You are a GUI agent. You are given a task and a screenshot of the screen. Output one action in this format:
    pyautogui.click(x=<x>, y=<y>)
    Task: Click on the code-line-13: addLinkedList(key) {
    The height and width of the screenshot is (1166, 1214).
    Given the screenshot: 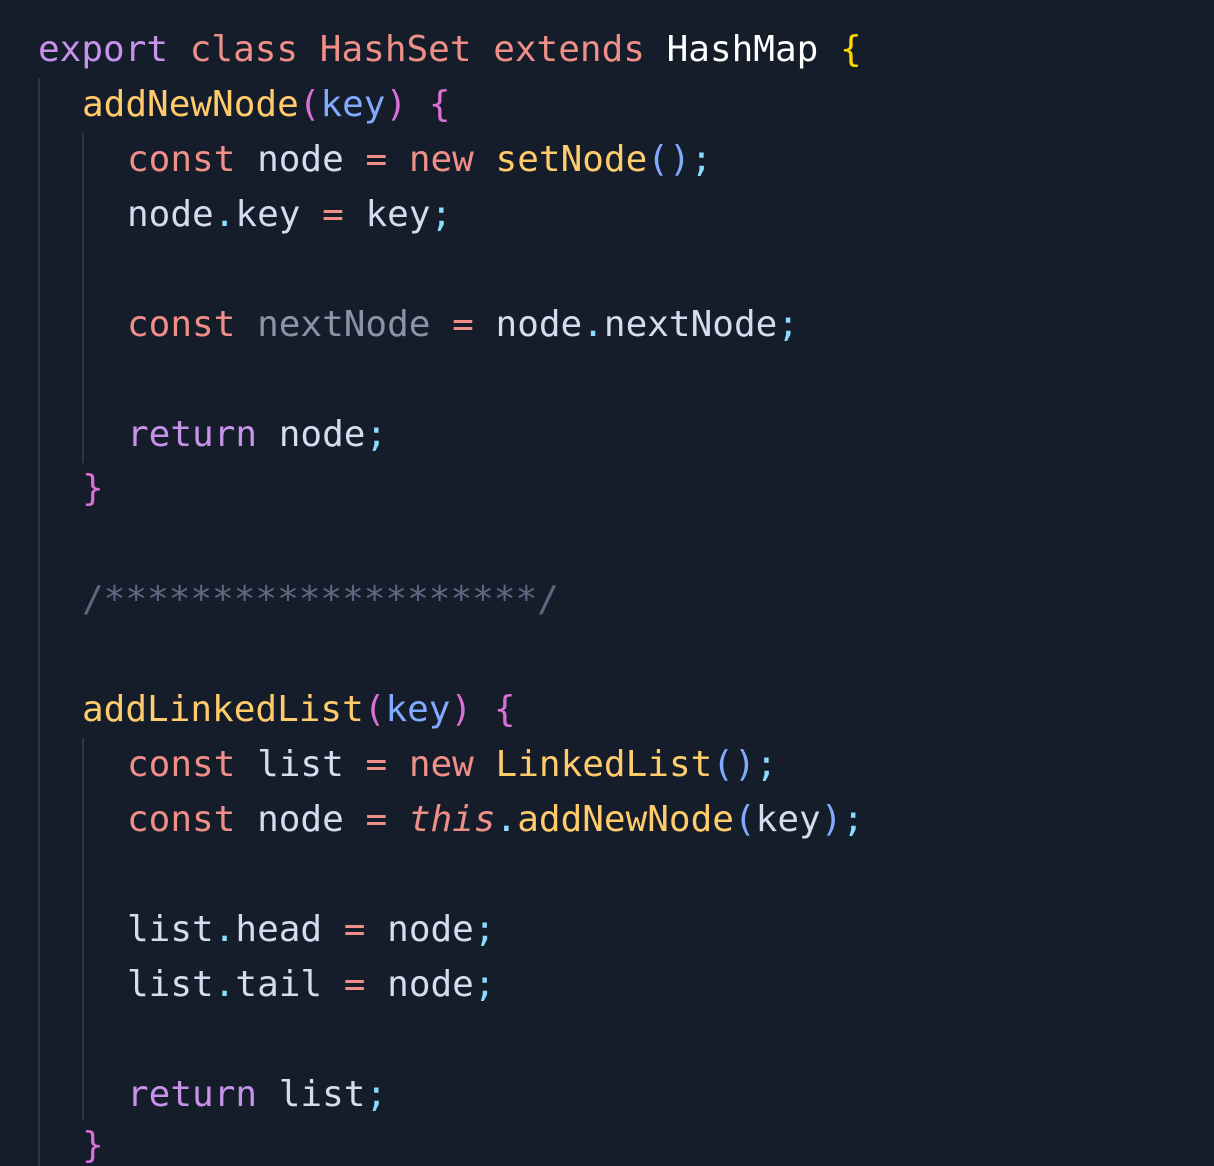 What is the action you would take?
    pyautogui.click(x=299, y=710)
    